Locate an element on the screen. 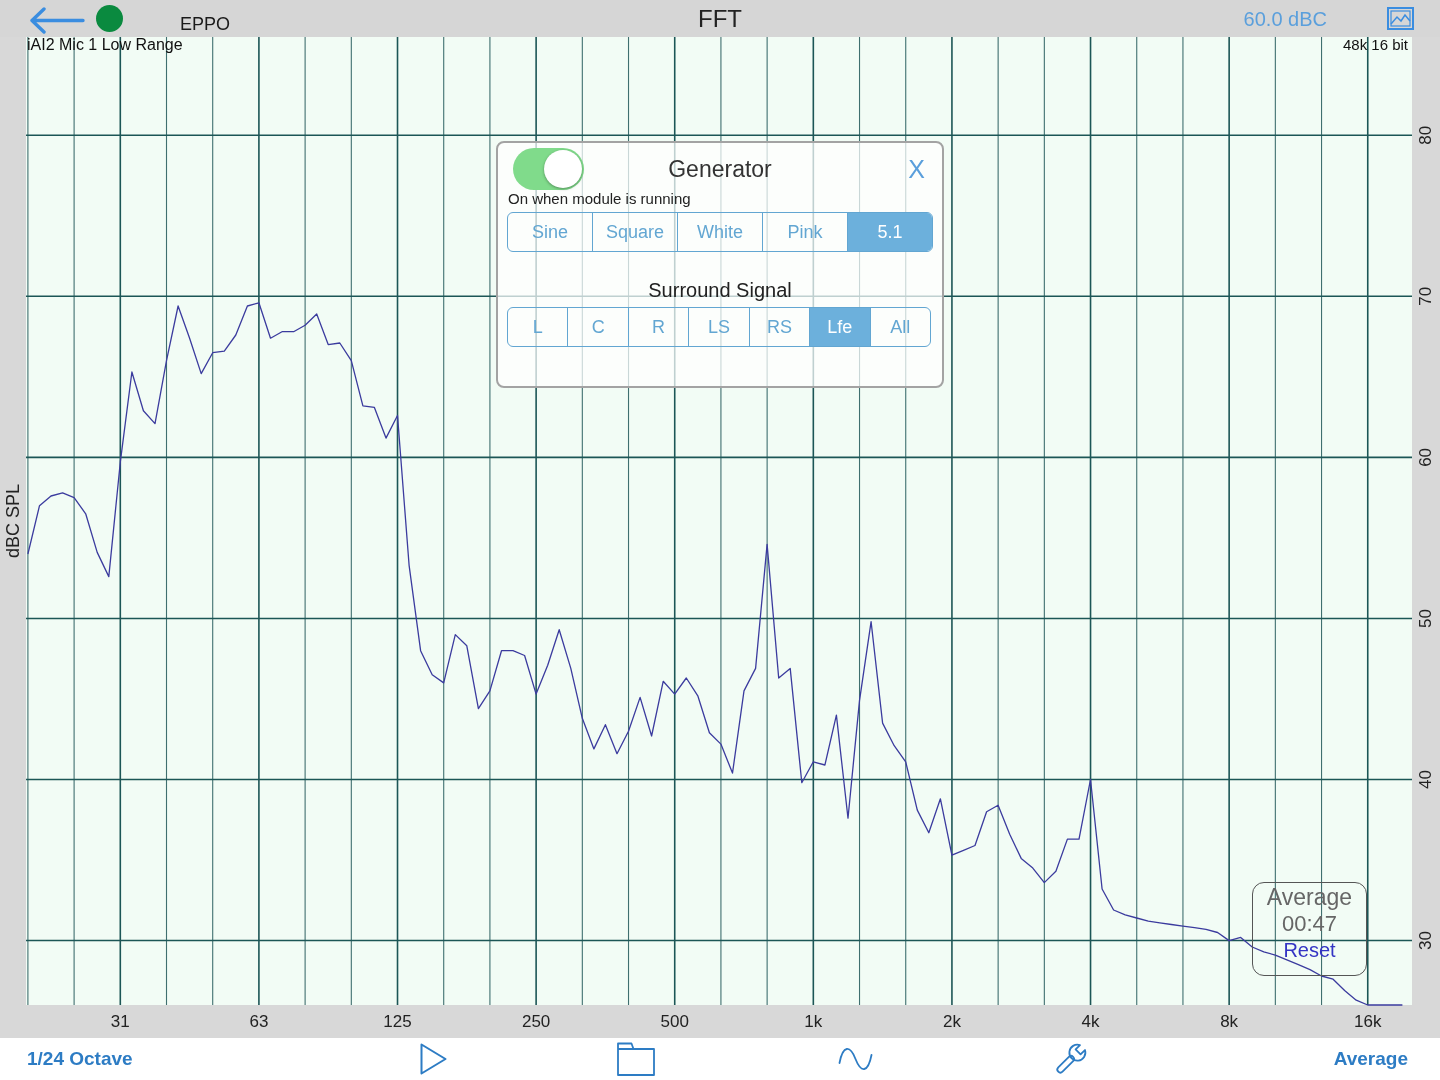 This screenshot has width=1440, height=1080. resolution-button: 1/24 Octave is located at coordinates (80, 1059).